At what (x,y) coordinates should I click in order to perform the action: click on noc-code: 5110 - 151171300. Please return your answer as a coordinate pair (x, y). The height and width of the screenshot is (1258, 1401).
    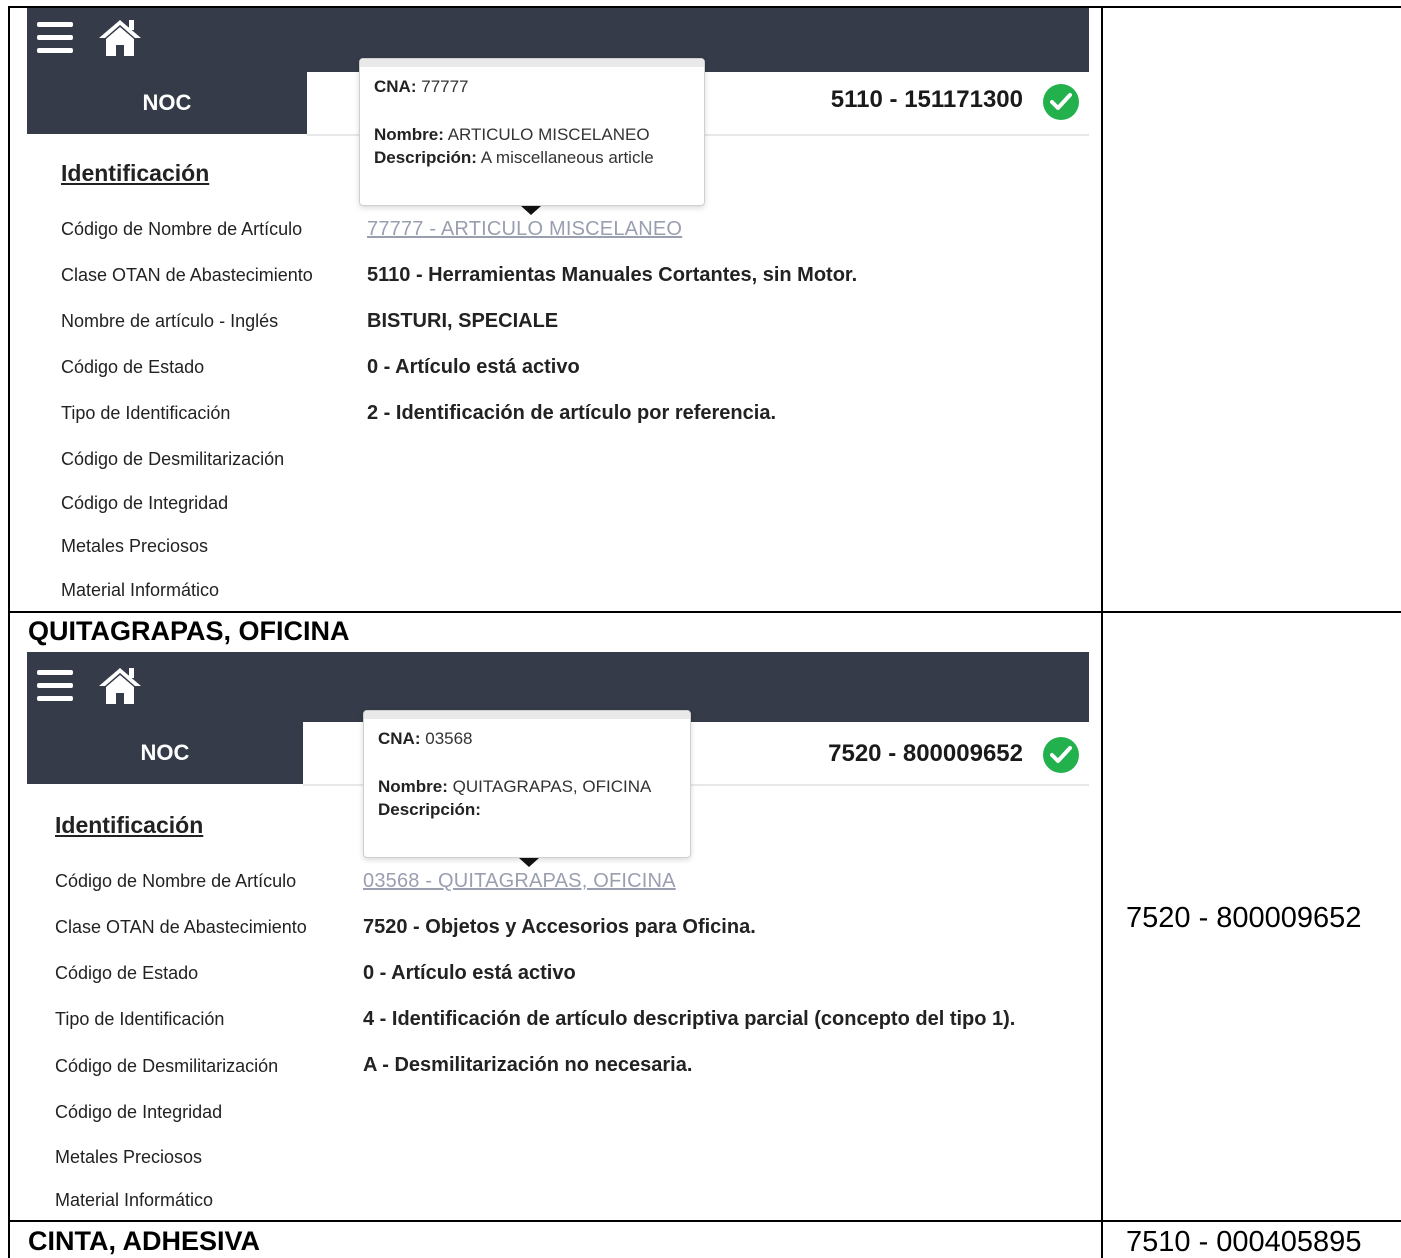
    Looking at the image, I should click on (926, 99).